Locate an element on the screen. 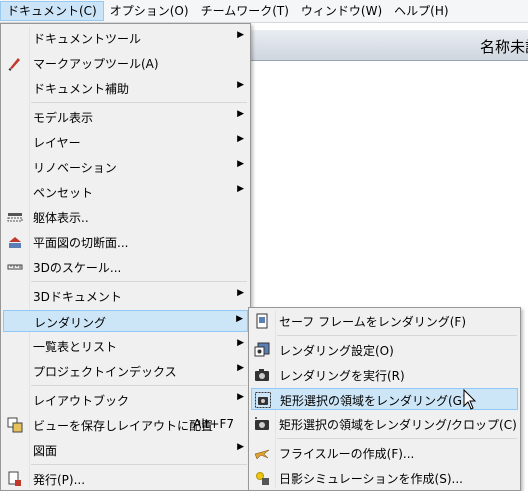 The width and height of the screenshot is (528, 491). menu-item-label: ドキュメントツール is located at coordinates (87, 39).